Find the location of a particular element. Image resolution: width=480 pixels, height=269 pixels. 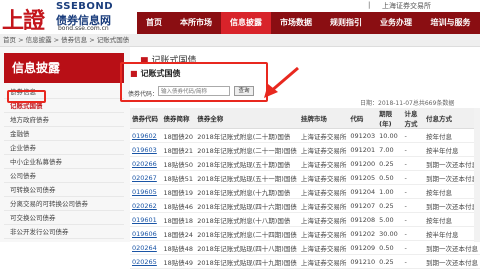

table-cell: 091201 is located at coordinates (363, 149).